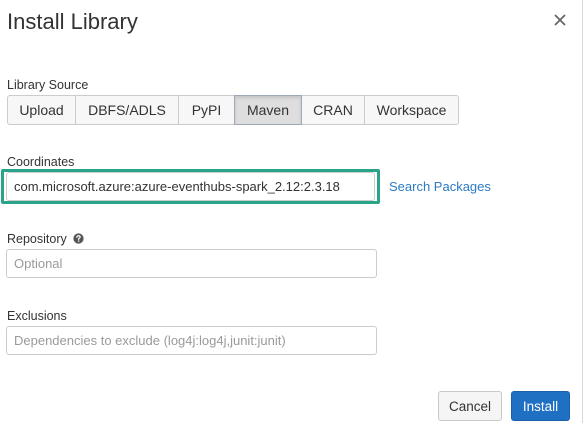  What do you see at coordinates (41, 110) in the screenshot?
I see `source-option-upload: Upload` at bounding box center [41, 110].